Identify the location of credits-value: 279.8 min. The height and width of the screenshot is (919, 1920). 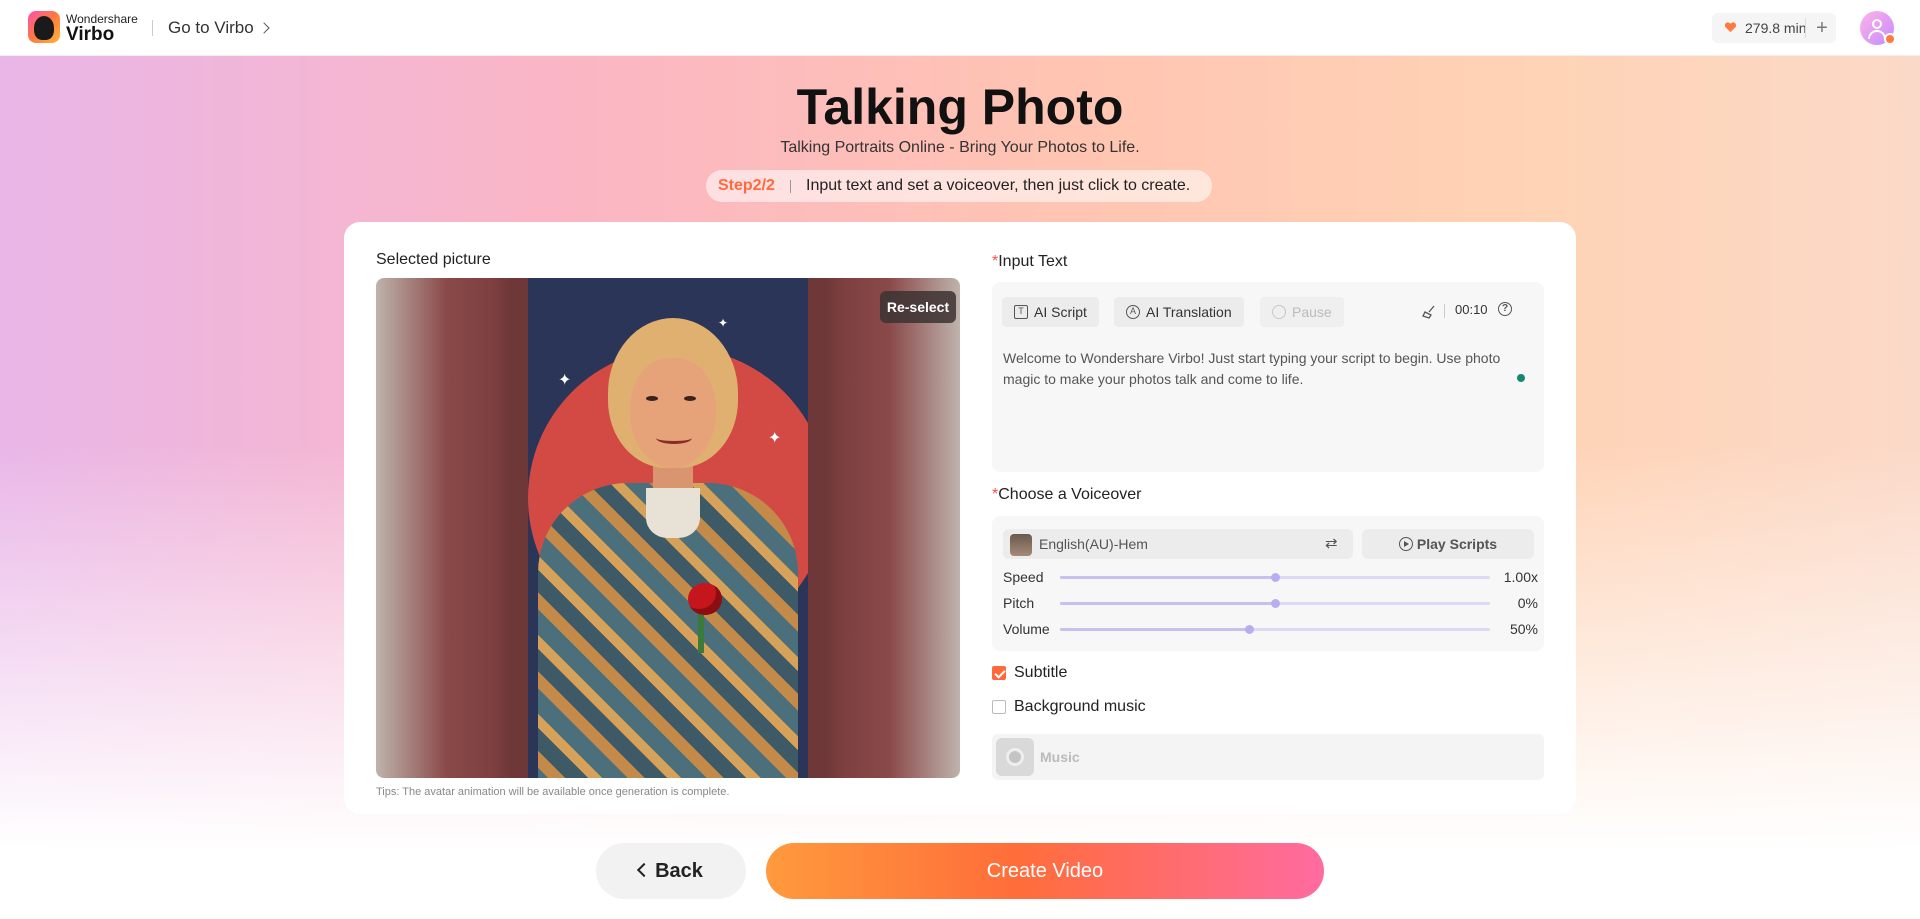
(1776, 28).